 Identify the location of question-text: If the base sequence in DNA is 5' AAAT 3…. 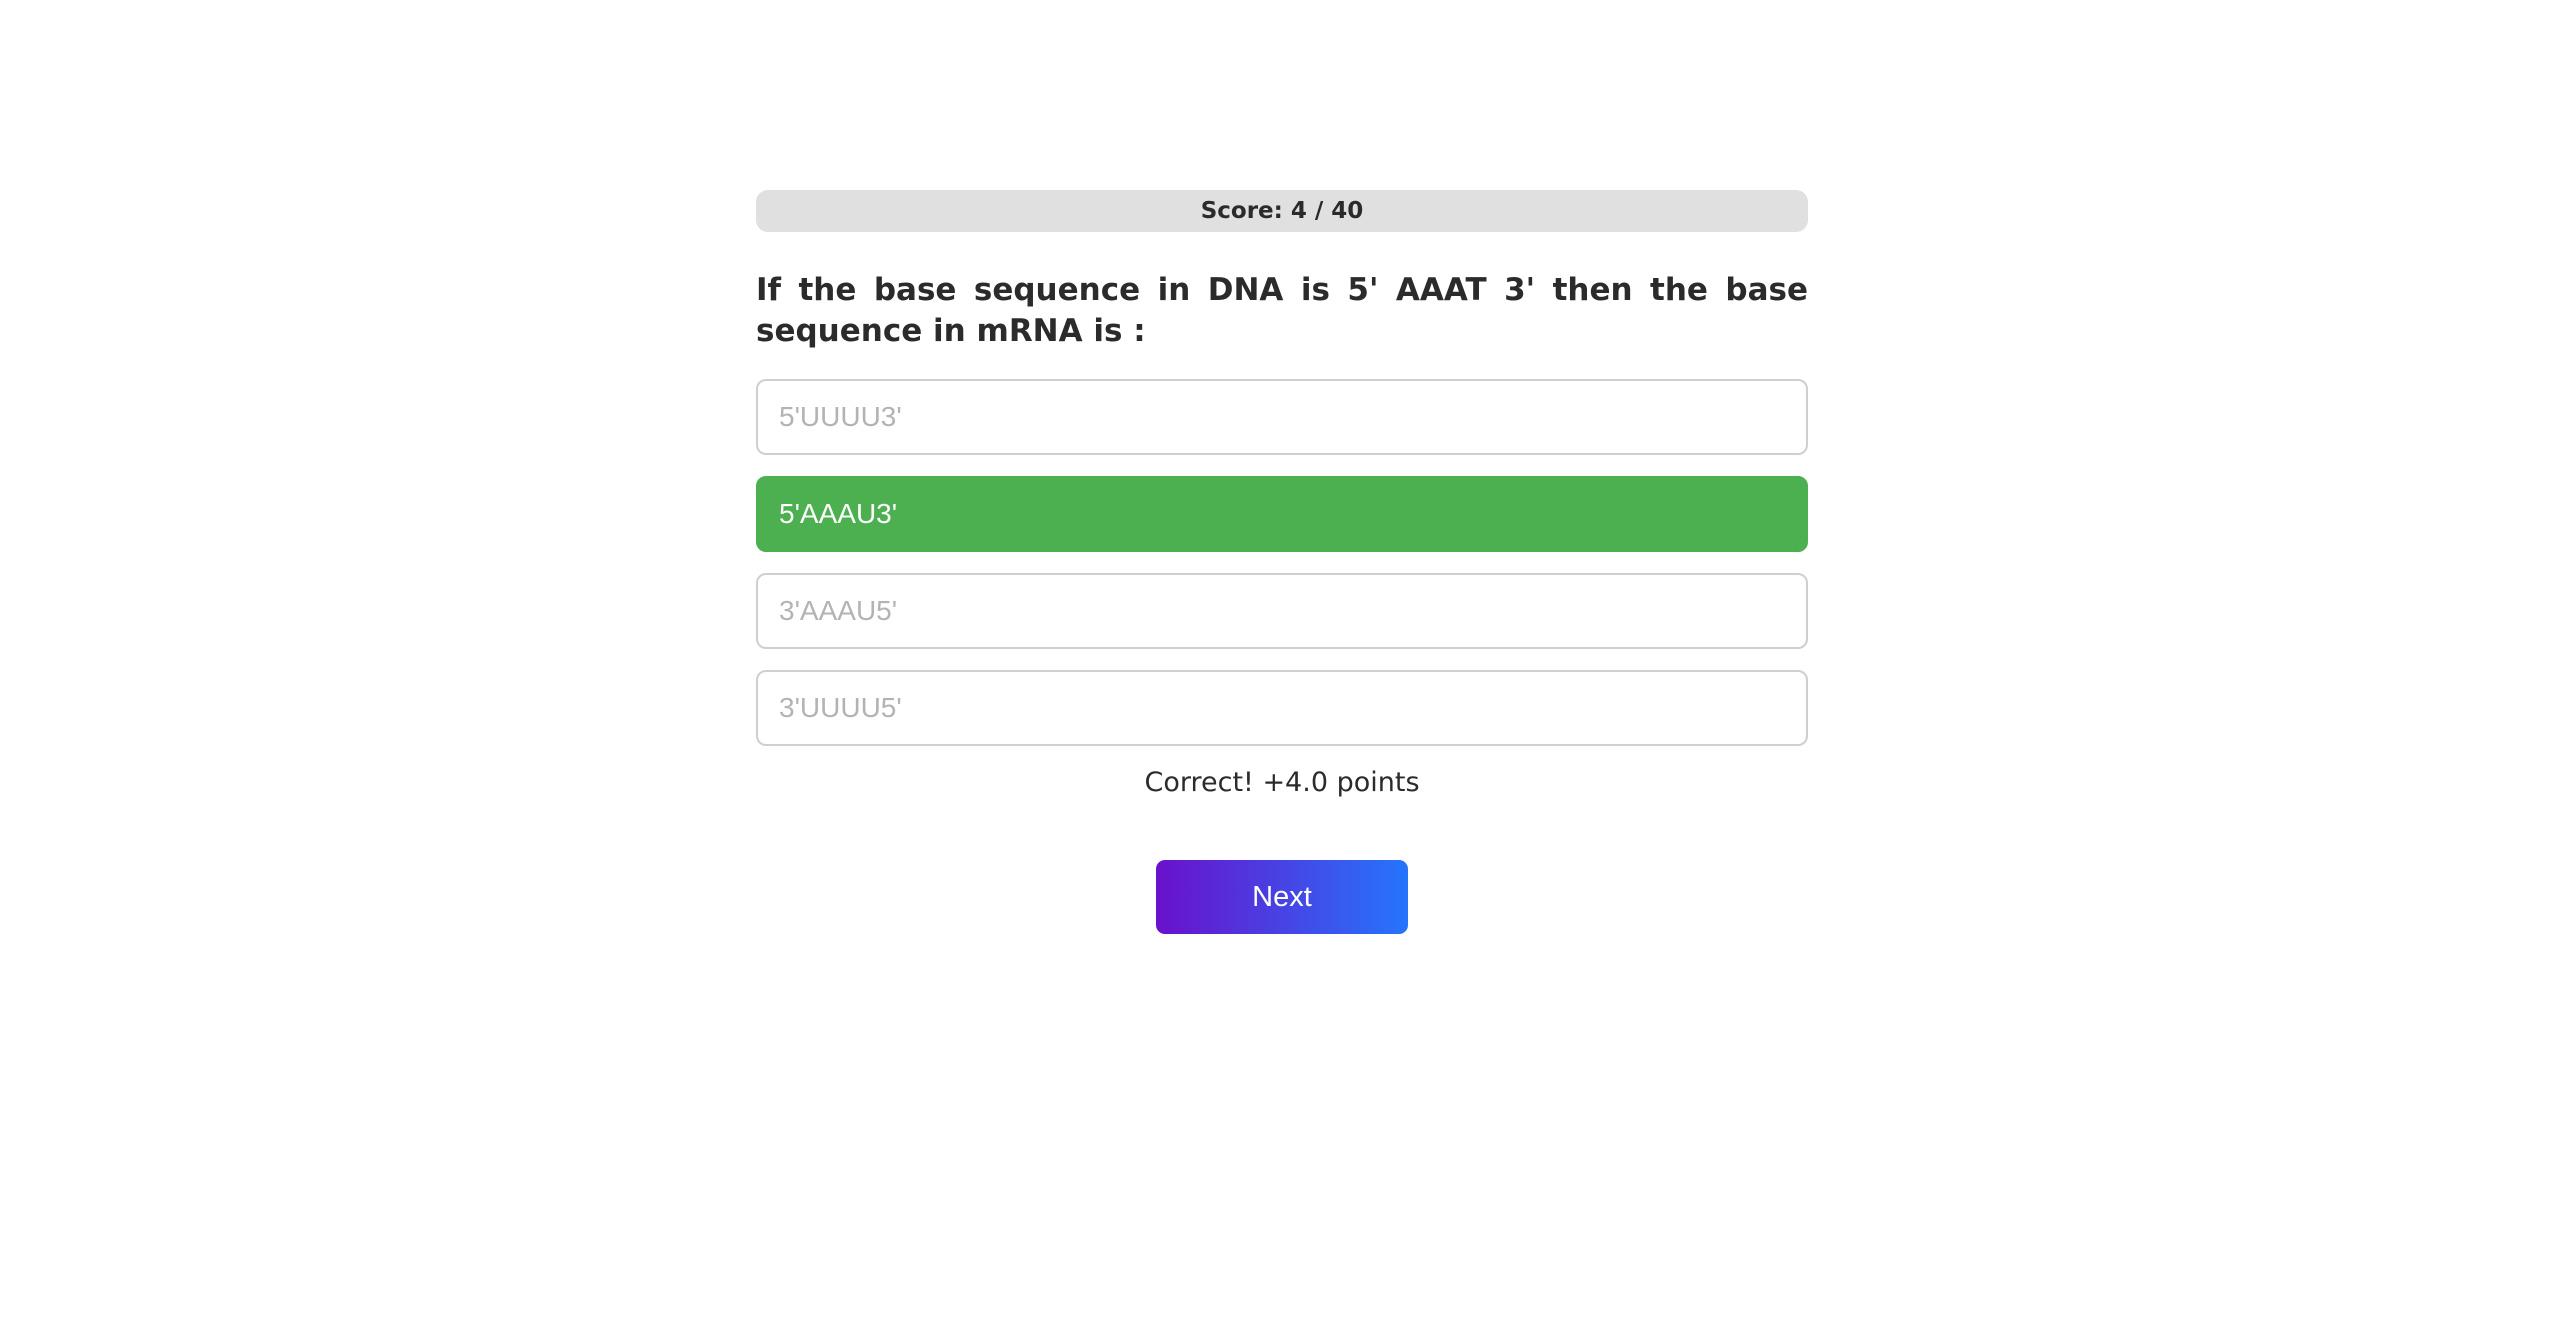
(1282, 310).